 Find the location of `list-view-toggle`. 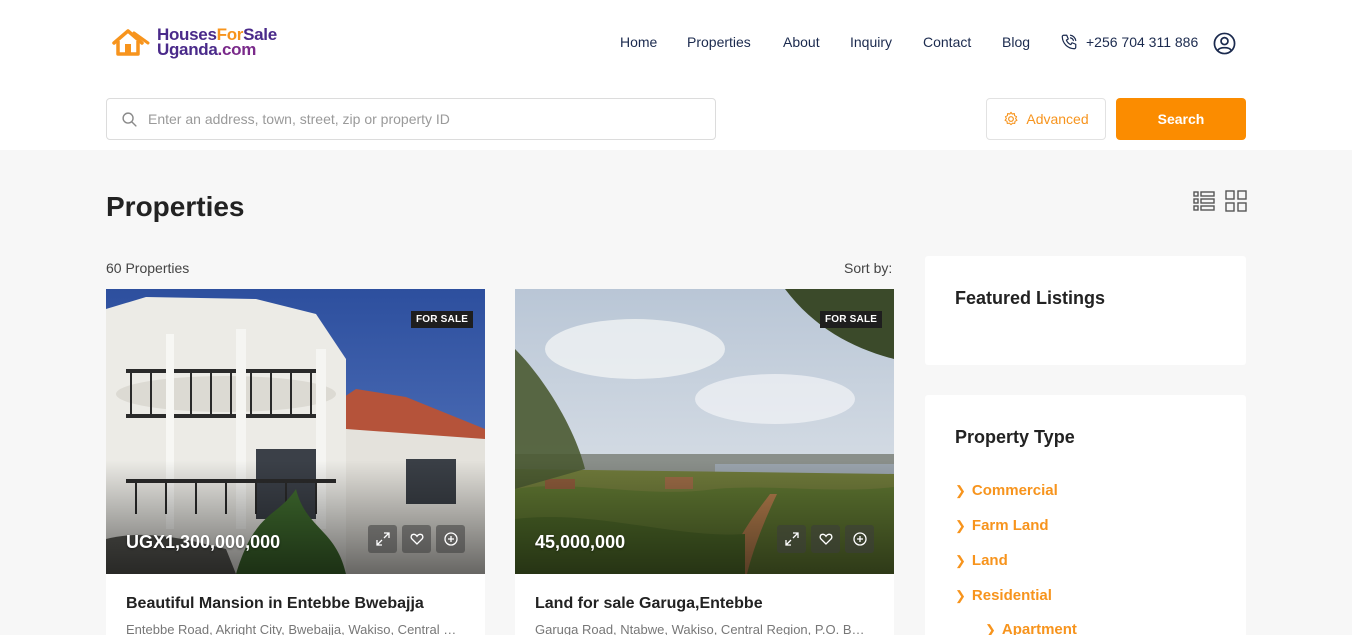

list-view-toggle is located at coordinates (1204, 203).